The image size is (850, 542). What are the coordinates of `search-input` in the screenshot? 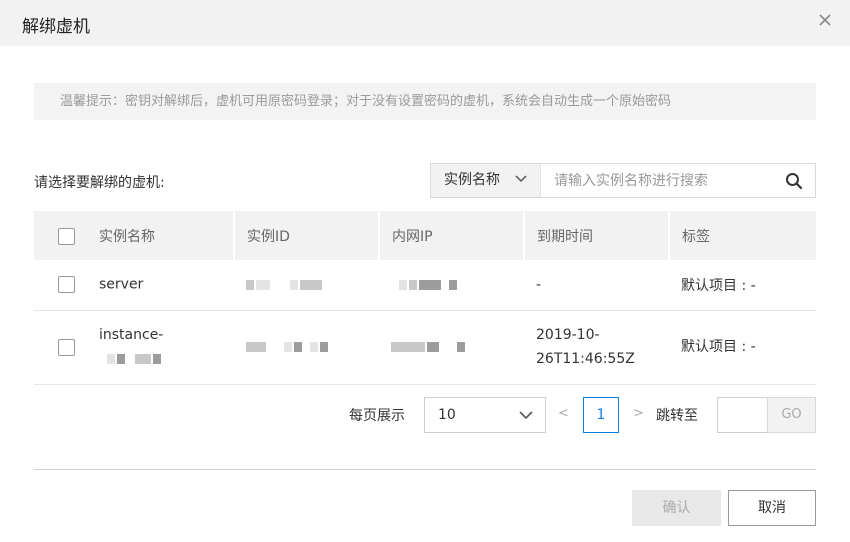 It's located at (659, 180).